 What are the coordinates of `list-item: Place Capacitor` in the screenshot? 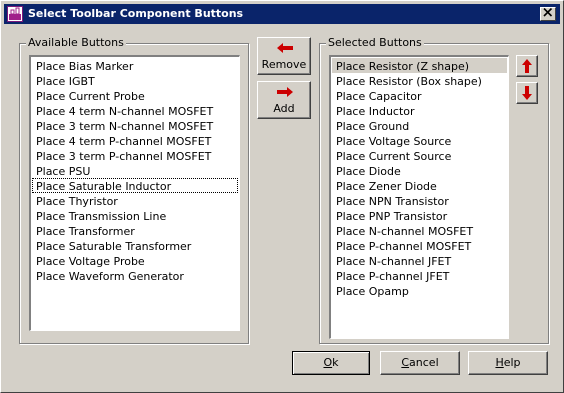 It's located at (419, 95).